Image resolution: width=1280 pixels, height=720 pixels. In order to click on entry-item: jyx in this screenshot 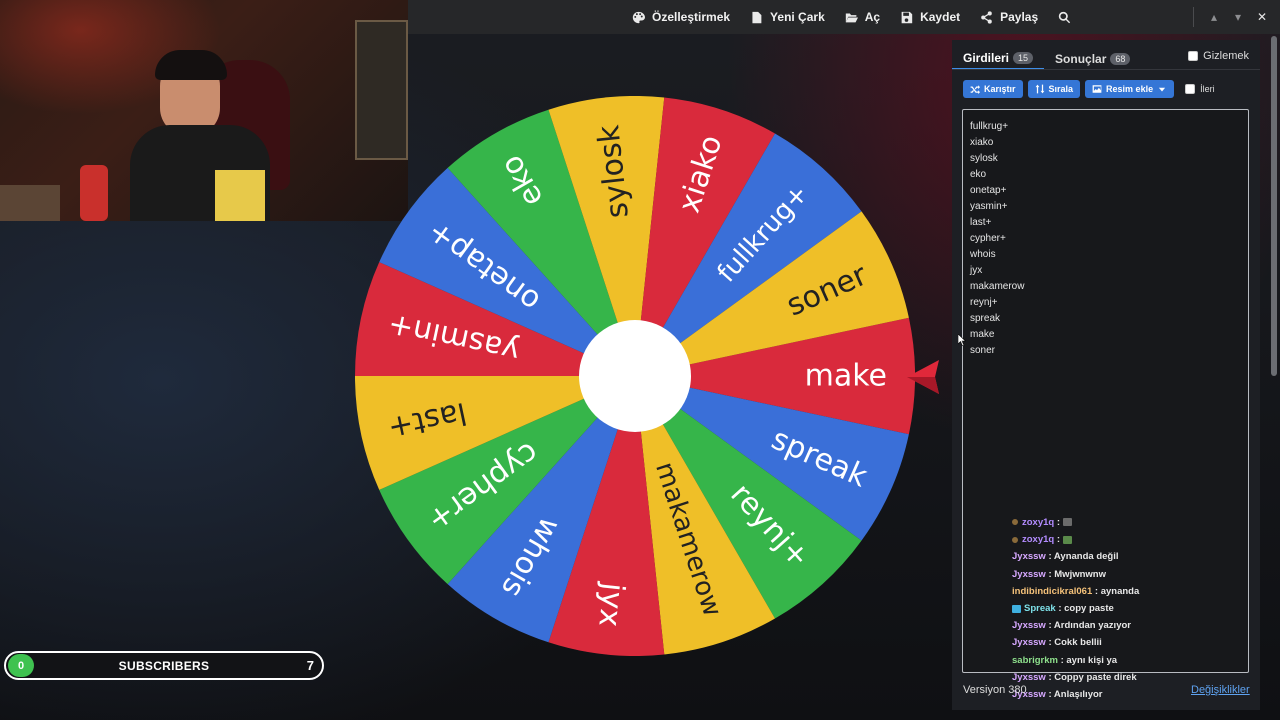, I will do `click(1109, 271)`.